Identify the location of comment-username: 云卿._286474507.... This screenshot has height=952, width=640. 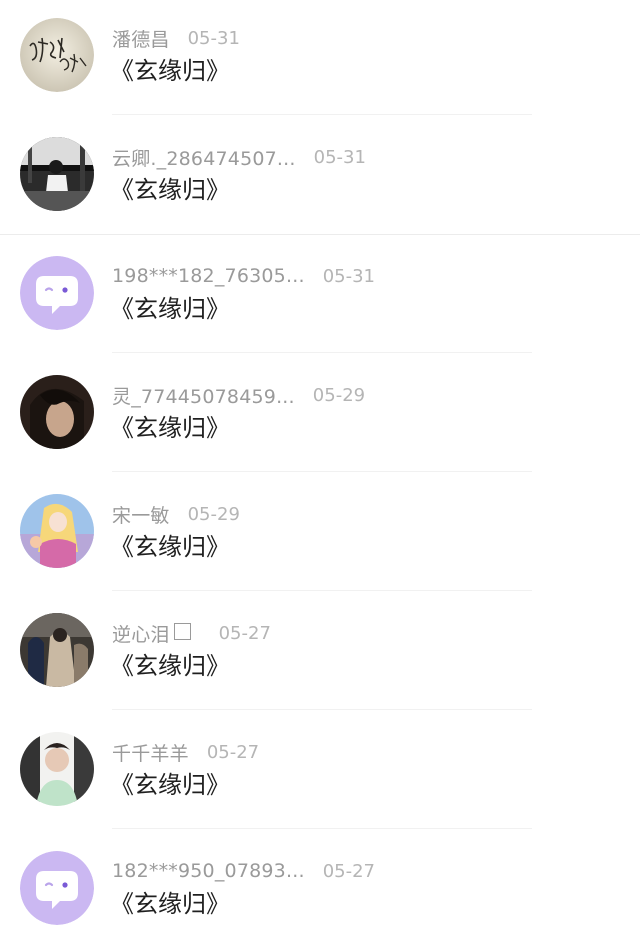
(204, 157).